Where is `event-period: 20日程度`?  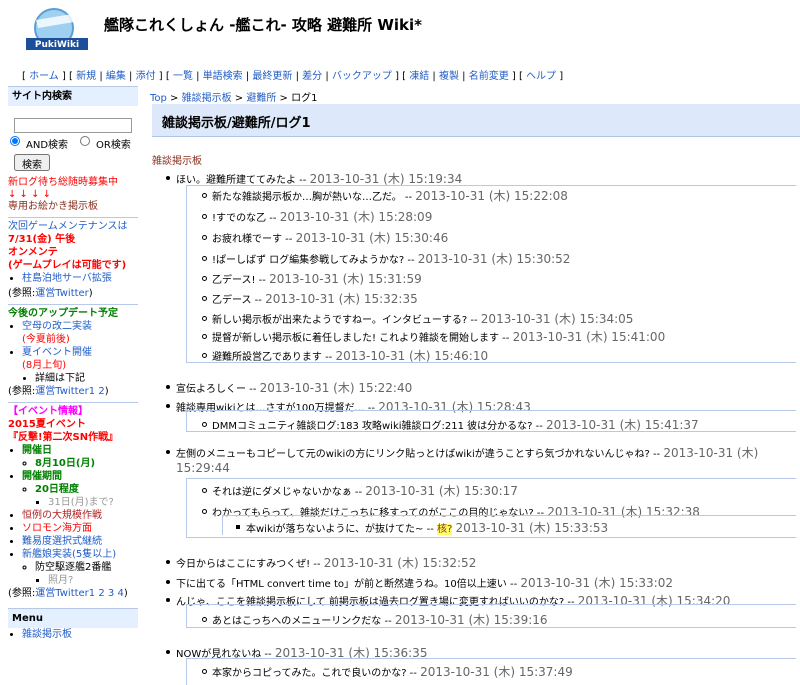
event-period: 20日程度 is located at coordinates (57, 489).